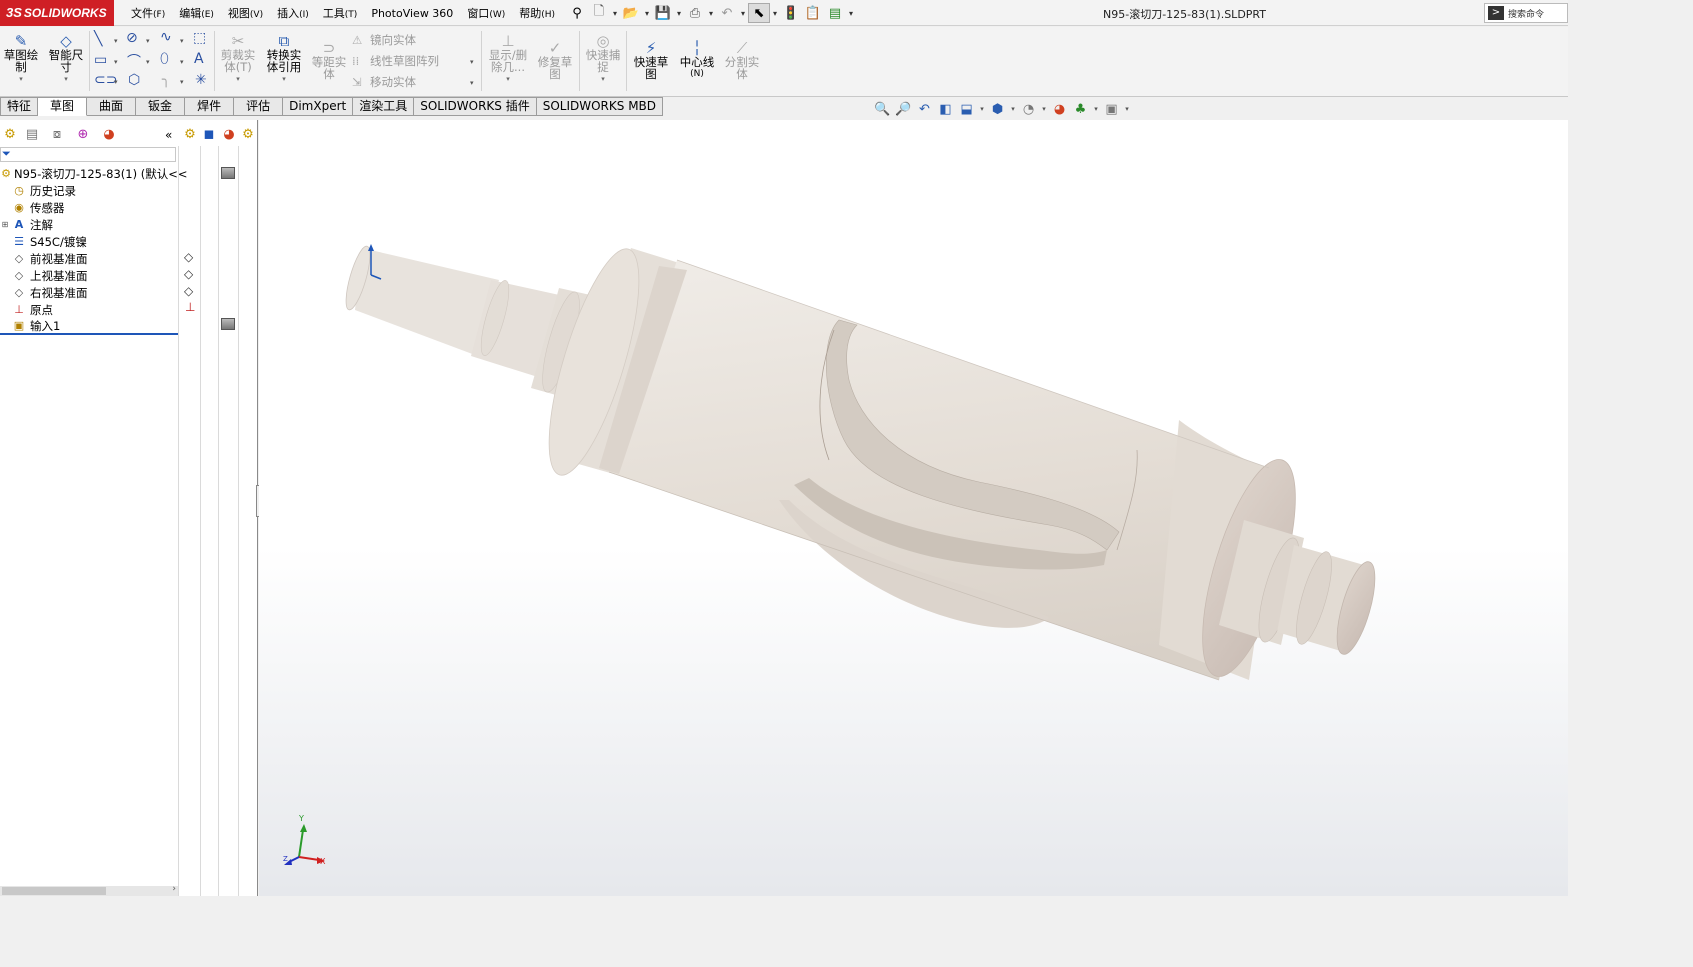 The image size is (1693, 967). I want to click on display-pane-appearance-icon: ◕, so click(229, 135).